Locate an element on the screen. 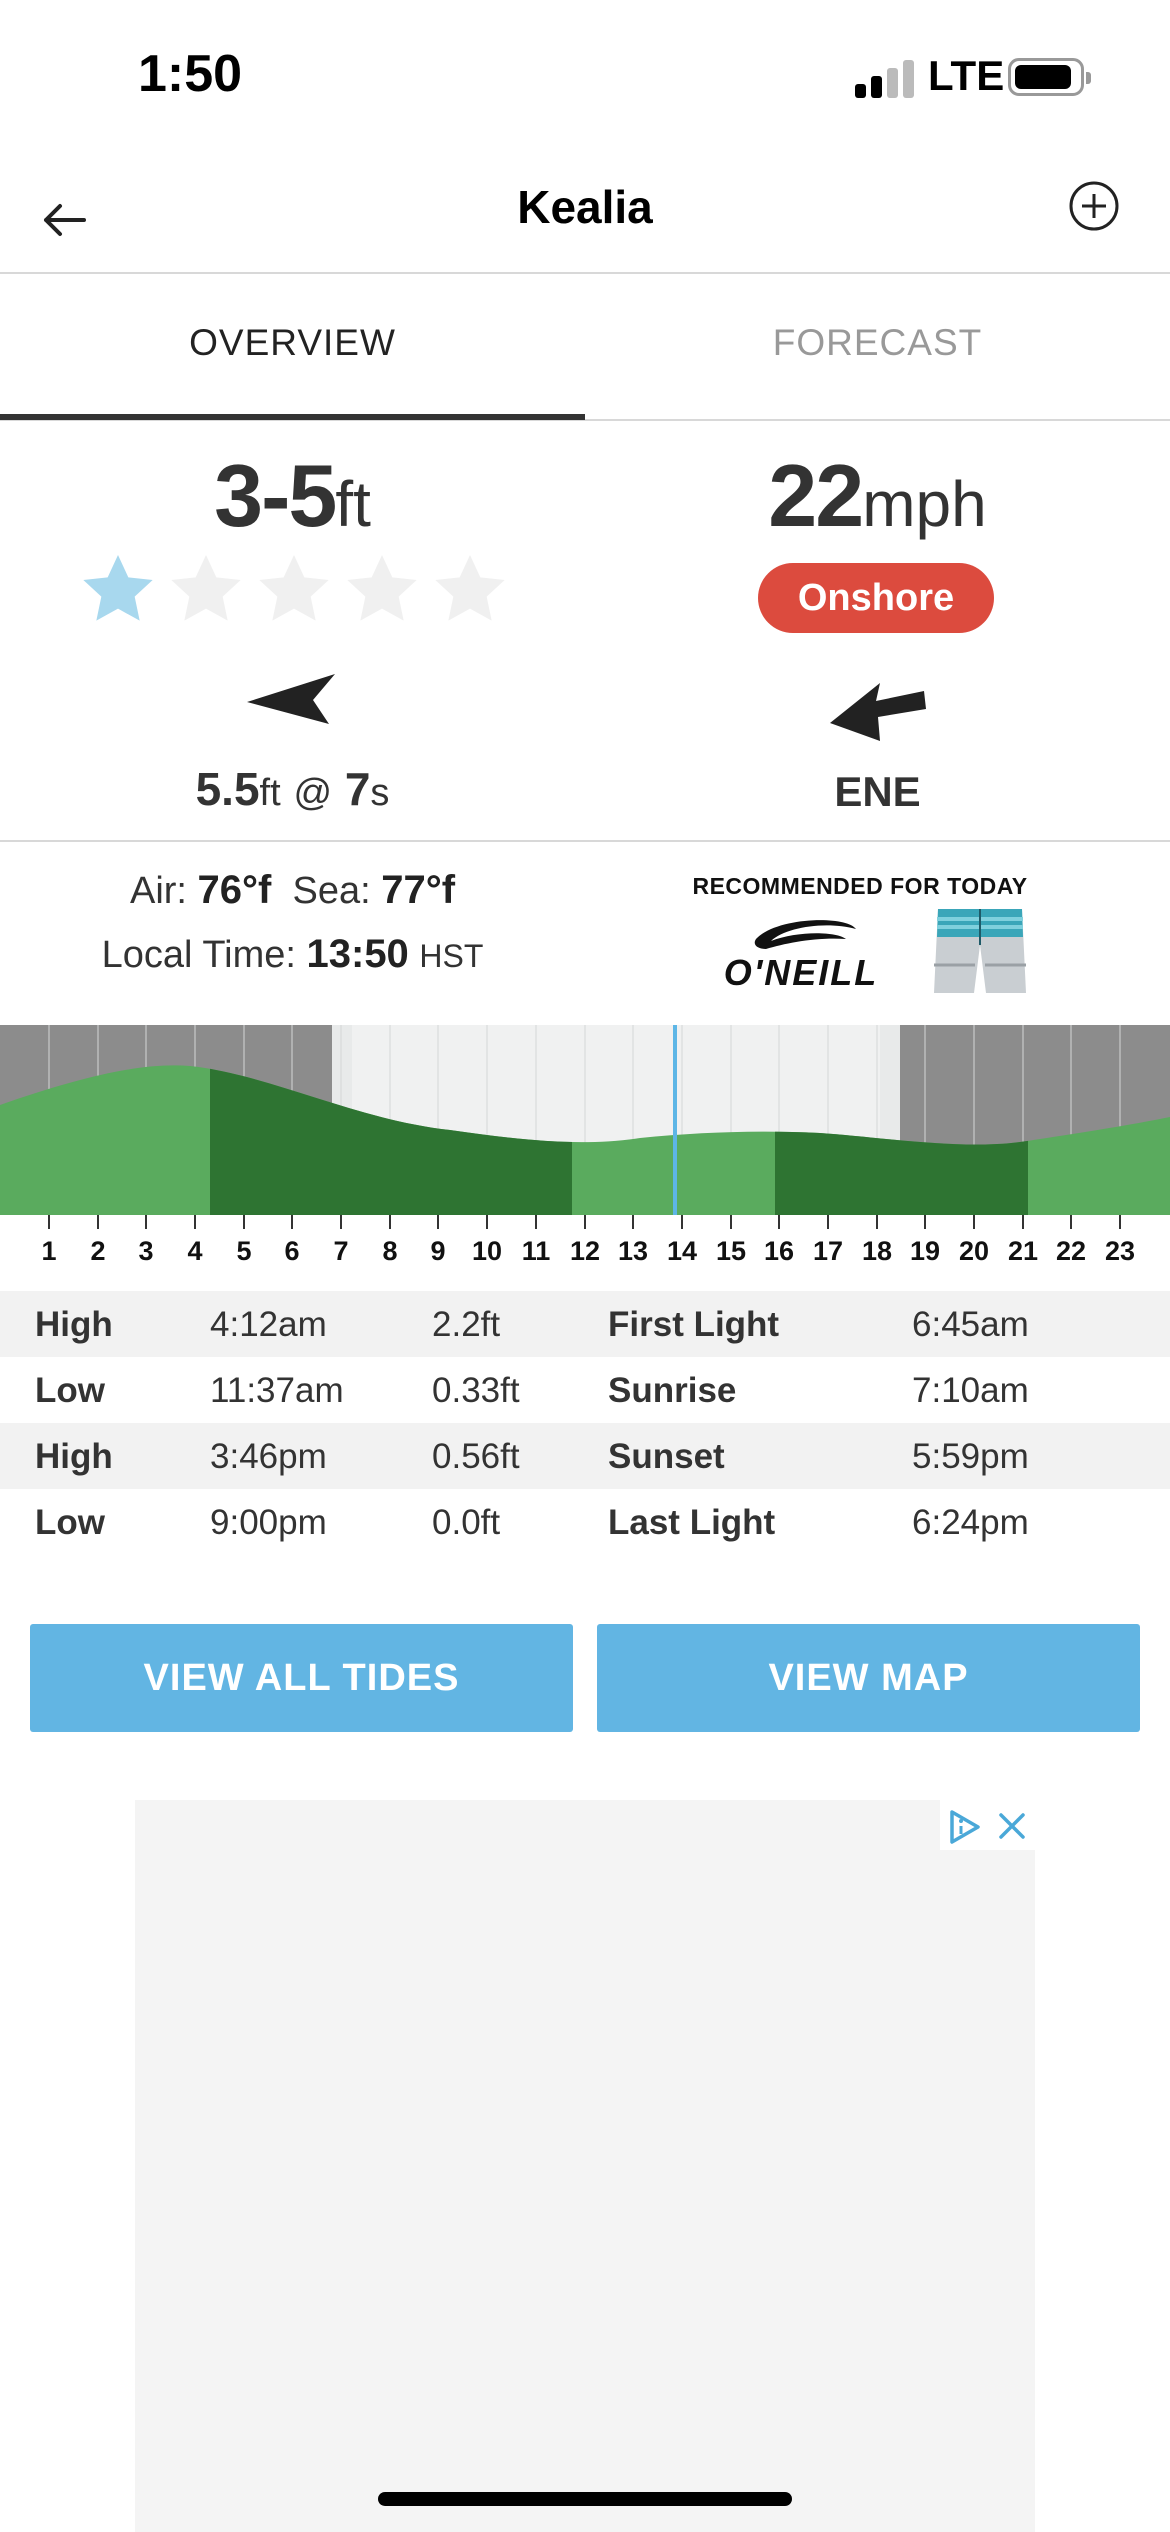 This screenshot has height=2532, width=1170. wave-height-value: 3-5 is located at coordinates (275, 495).